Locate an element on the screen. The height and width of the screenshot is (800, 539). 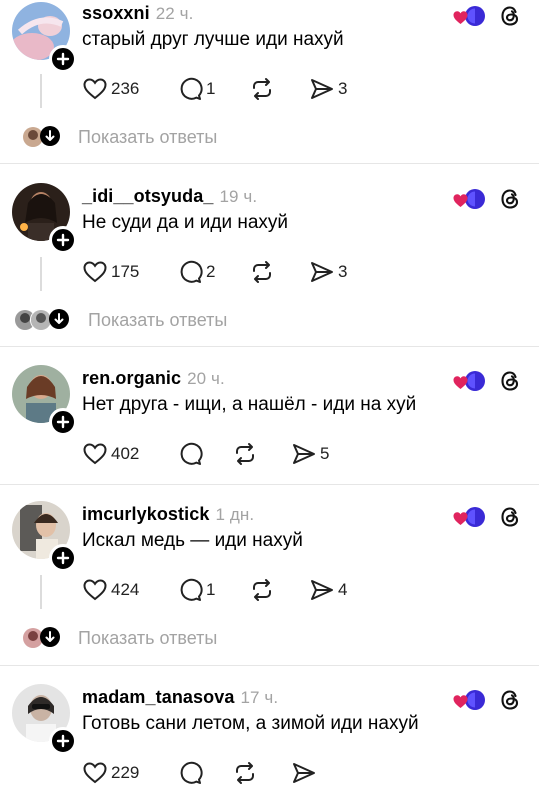
username: _idi__otsyuda_ is located at coordinates (147, 196).